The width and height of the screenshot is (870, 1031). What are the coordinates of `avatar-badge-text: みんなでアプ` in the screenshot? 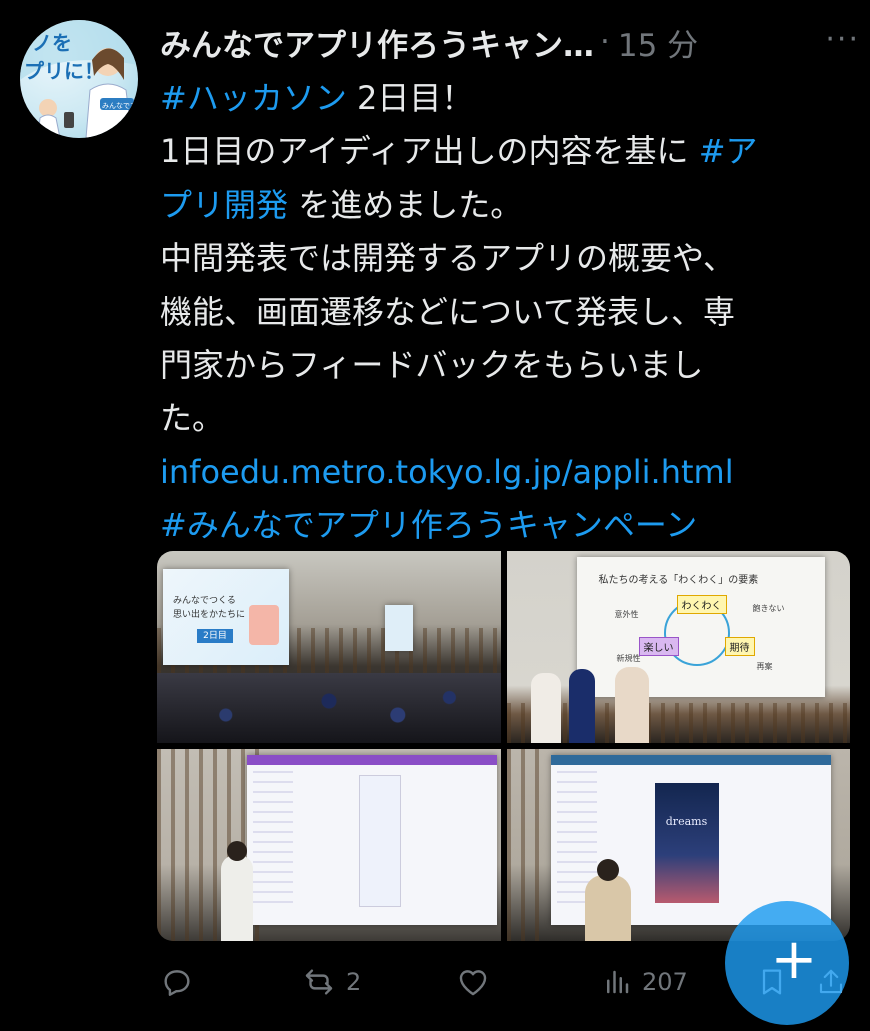 It's located at (120, 106).